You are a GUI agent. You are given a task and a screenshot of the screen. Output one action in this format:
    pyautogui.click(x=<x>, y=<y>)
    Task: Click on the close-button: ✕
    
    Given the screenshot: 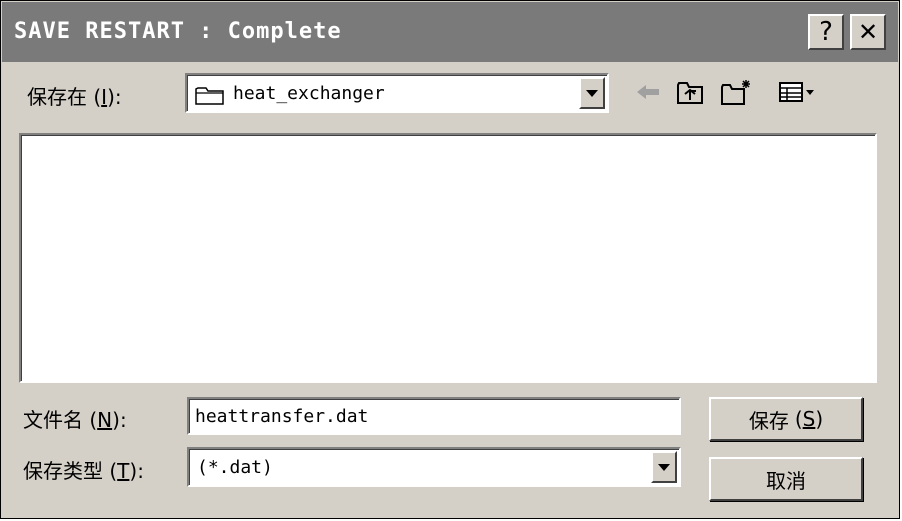 What is the action you would take?
    pyautogui.click(x=868, y=32)
    